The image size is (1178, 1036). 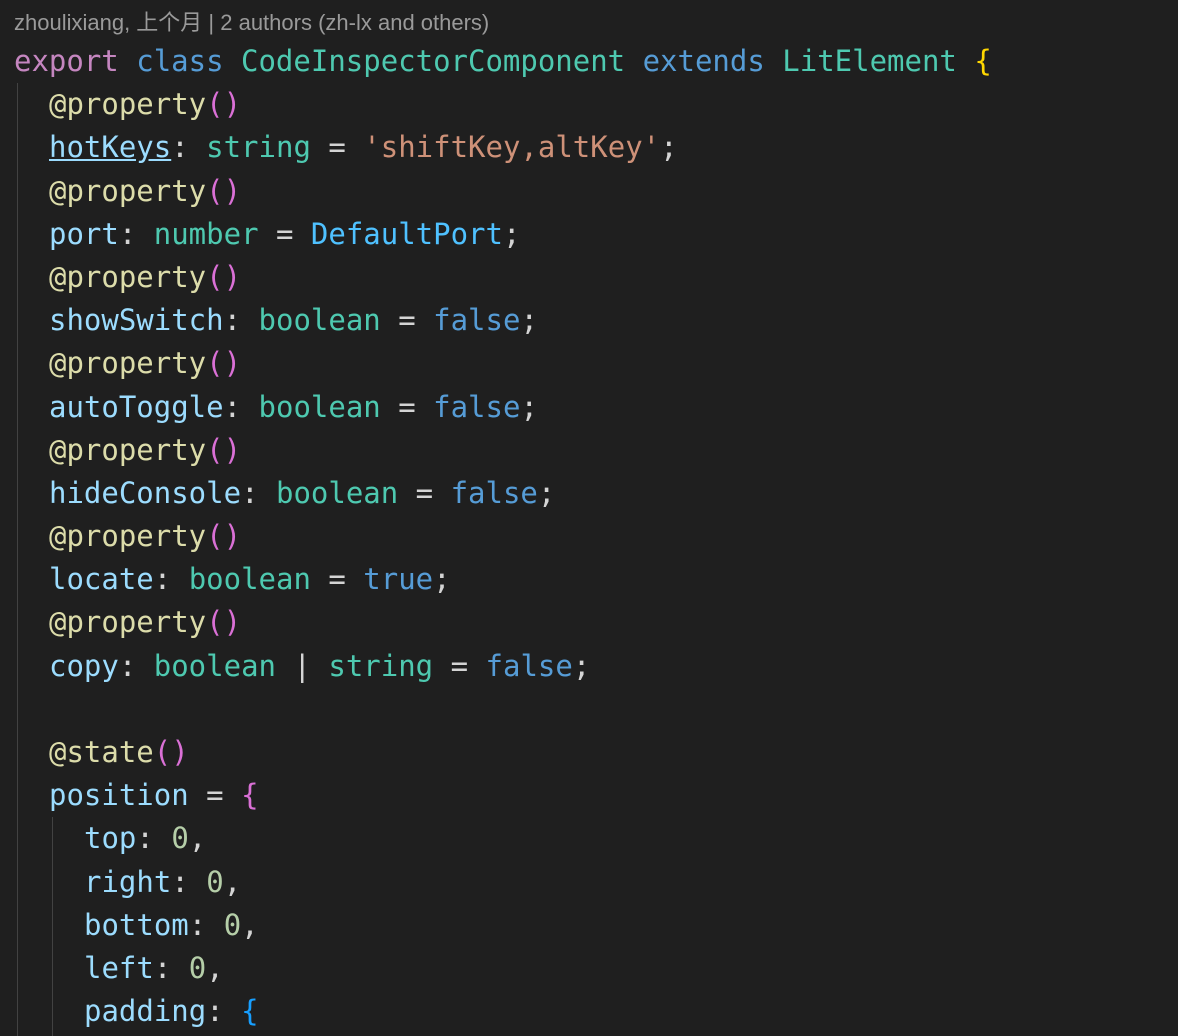 What do you see at coordinates (596, 191) in the screenshot?
I see `code-line-4: @property()` at bounding box center [596, 191].